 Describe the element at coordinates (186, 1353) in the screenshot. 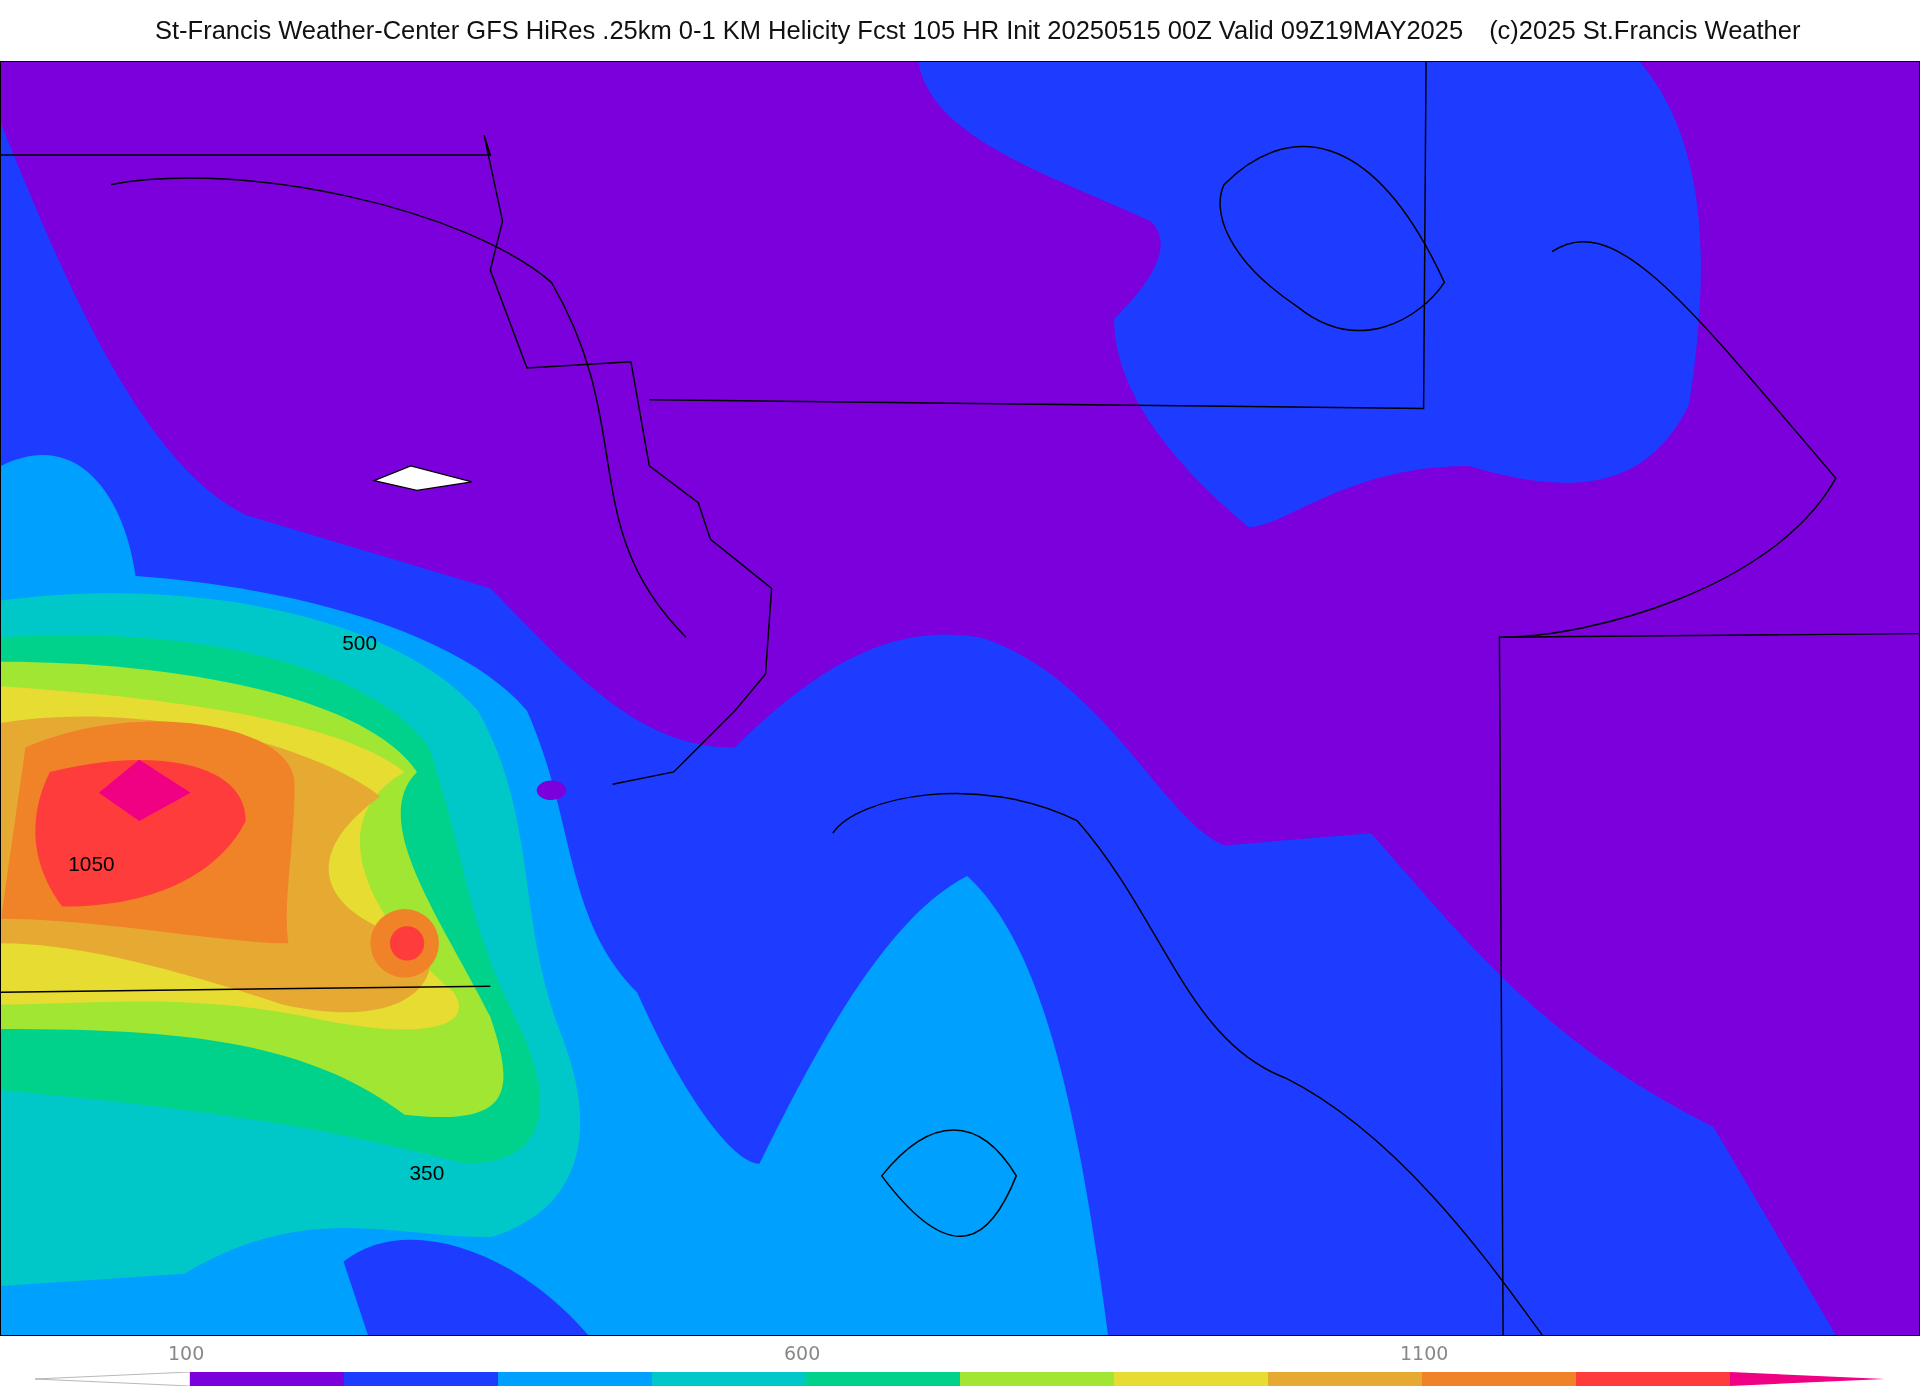

I see `colorbar-tick-label: 100` at that location.